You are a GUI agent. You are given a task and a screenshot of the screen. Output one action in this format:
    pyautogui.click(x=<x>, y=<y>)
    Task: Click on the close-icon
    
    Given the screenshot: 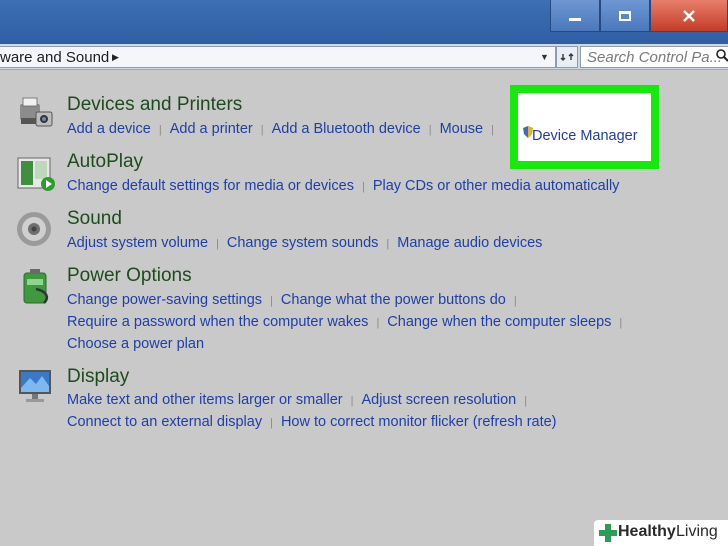 What is the action you would take?
    pyautogui.click(x=689, y=15)
    